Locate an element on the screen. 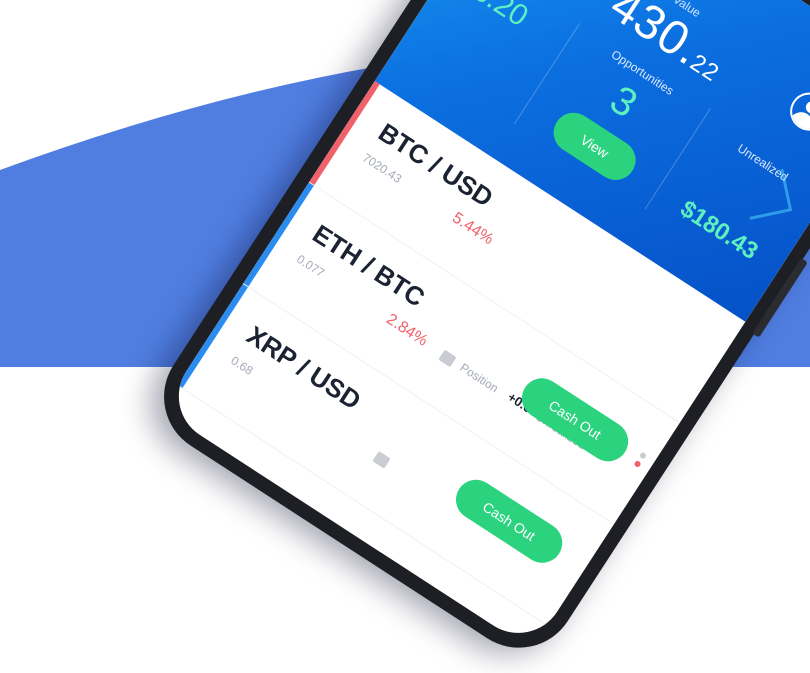 The image size is (810, 673). pair-price: 0.077 is located at coordinates (311, 266).